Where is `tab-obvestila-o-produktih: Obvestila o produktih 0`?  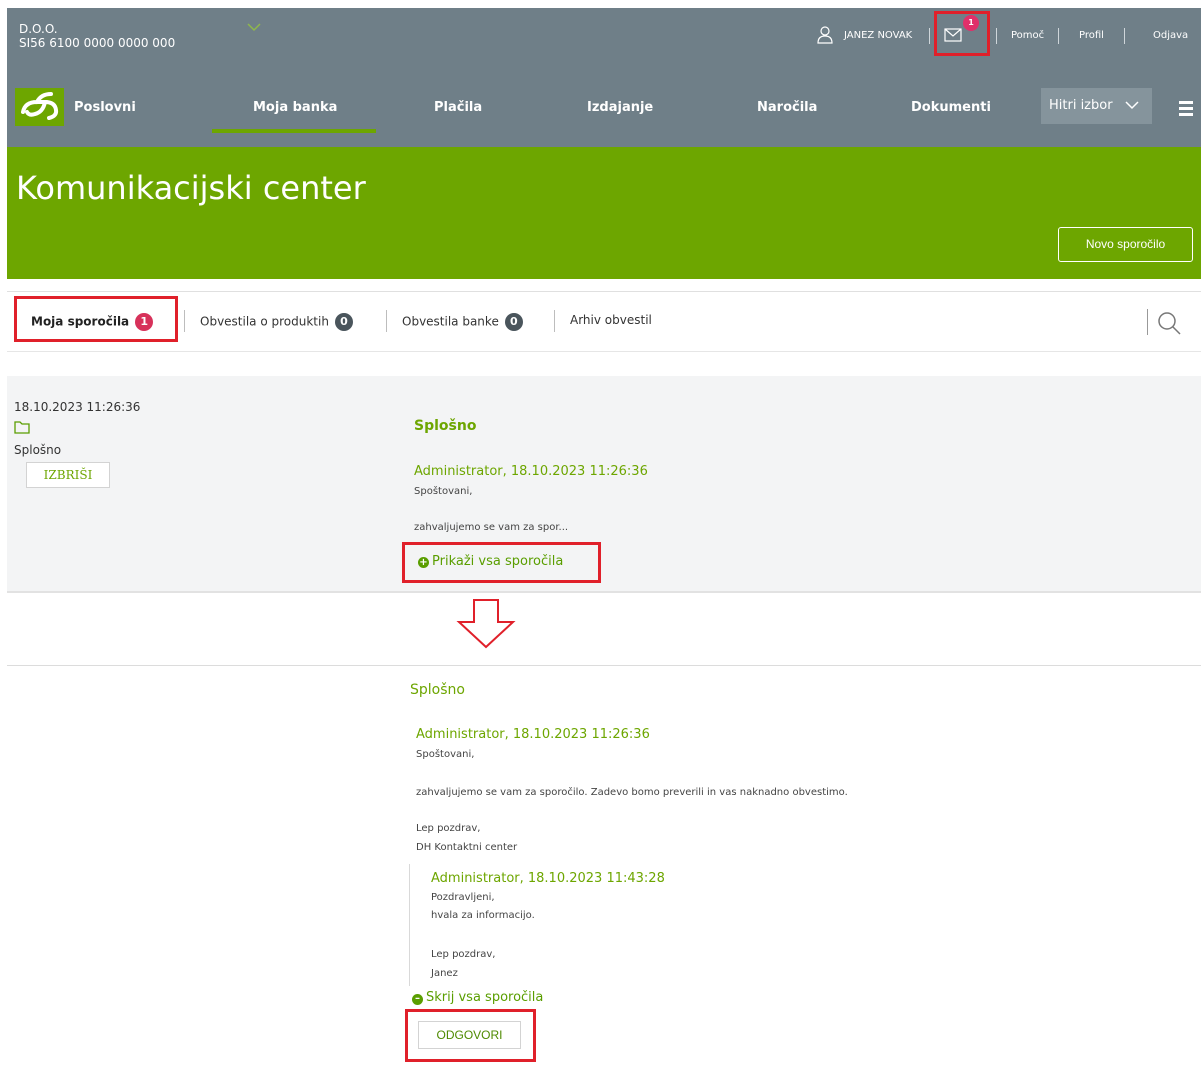
tab-obvestila-o-produktih: Obvestila o produktih 0 is located at coordinates (276, 322).